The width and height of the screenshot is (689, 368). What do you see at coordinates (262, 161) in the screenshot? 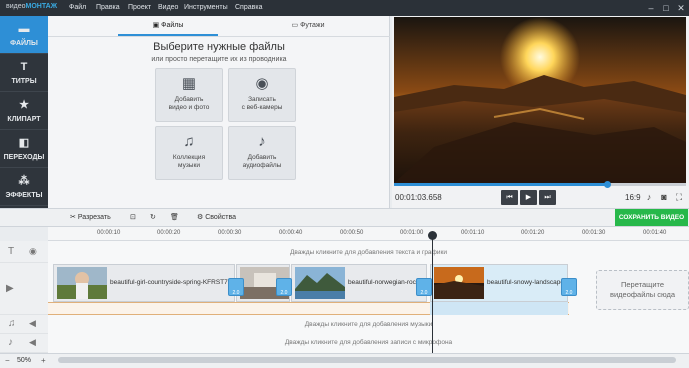
I see `tile-label: Добавить аудиофайлы` at bounding box center [262, 161].